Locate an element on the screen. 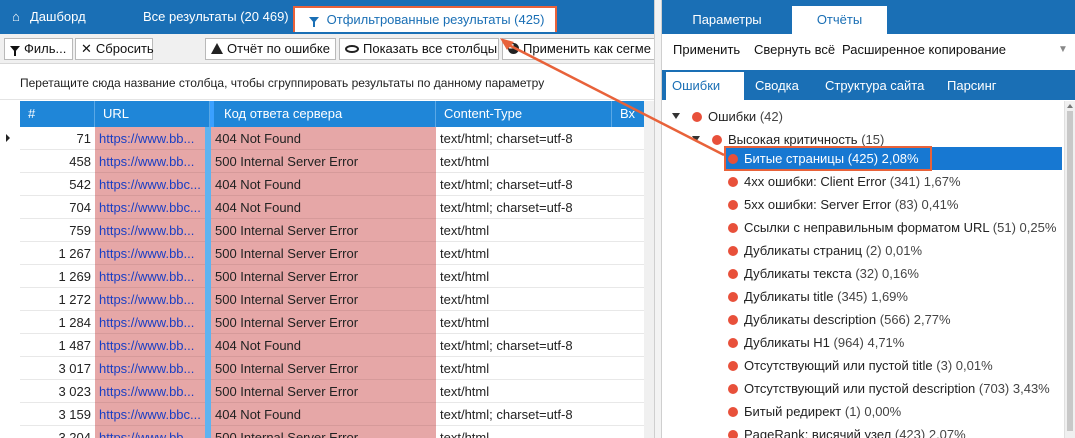  tree-node-item: 4xx ошибки: Client Error (341) 1,67% is located at coordinates (844, 181).